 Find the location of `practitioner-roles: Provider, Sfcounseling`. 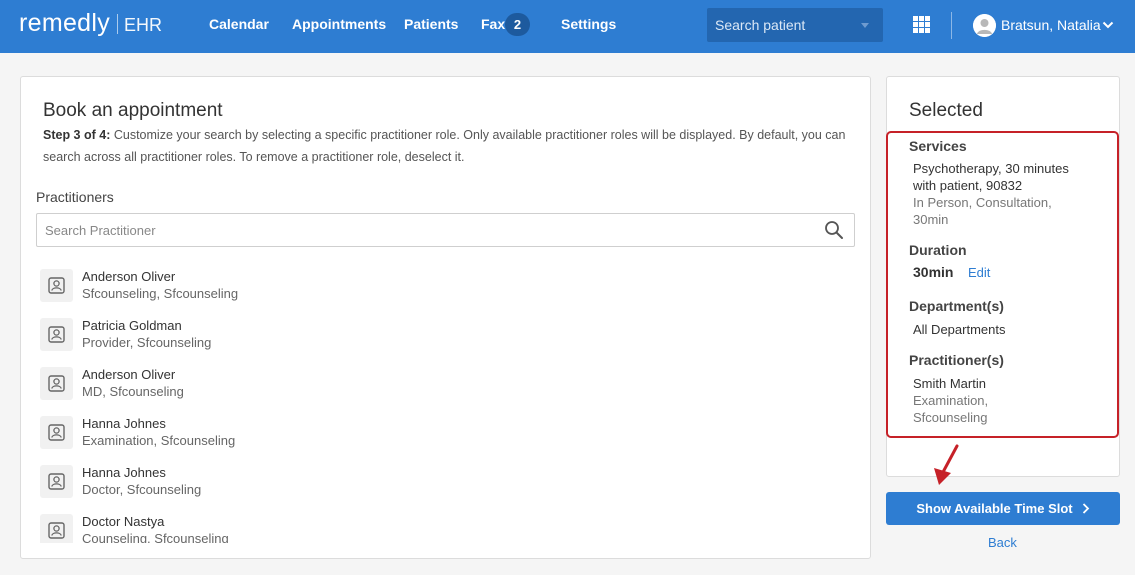

practitioner-roles: Provider, Sfcounseling is located at coordinates (147, 342).